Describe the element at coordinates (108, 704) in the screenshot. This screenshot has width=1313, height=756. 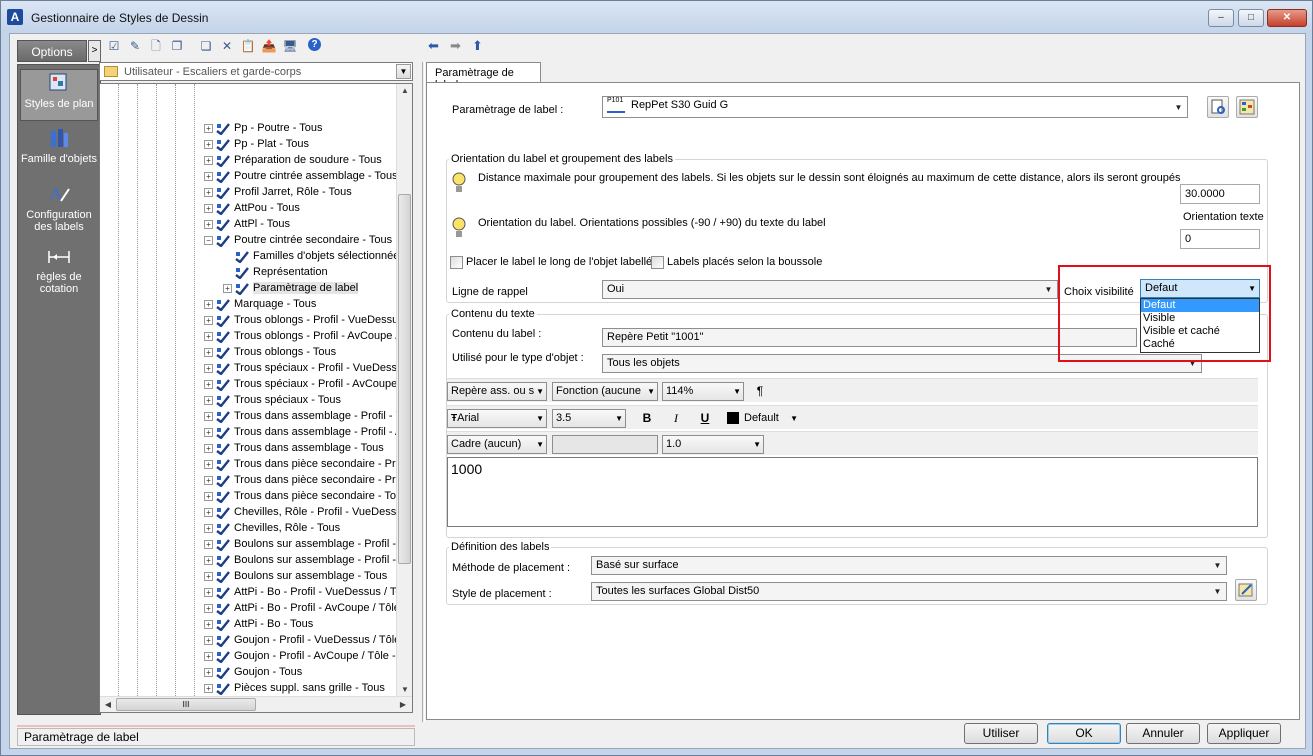
I see `scroll-left-icon: ◀` at that location.